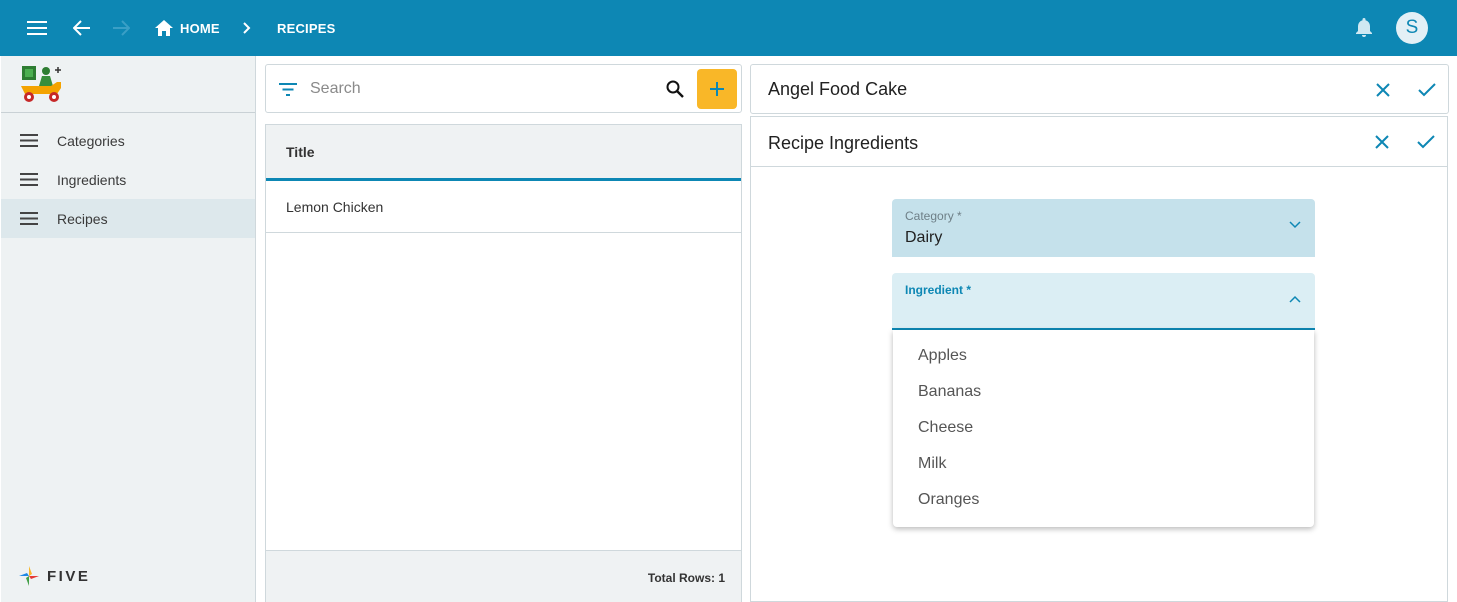  Describe the element at coordinates (128, 179) in the screenshot. I see `sidebar-item-ingredients: Ingredients` at that location.